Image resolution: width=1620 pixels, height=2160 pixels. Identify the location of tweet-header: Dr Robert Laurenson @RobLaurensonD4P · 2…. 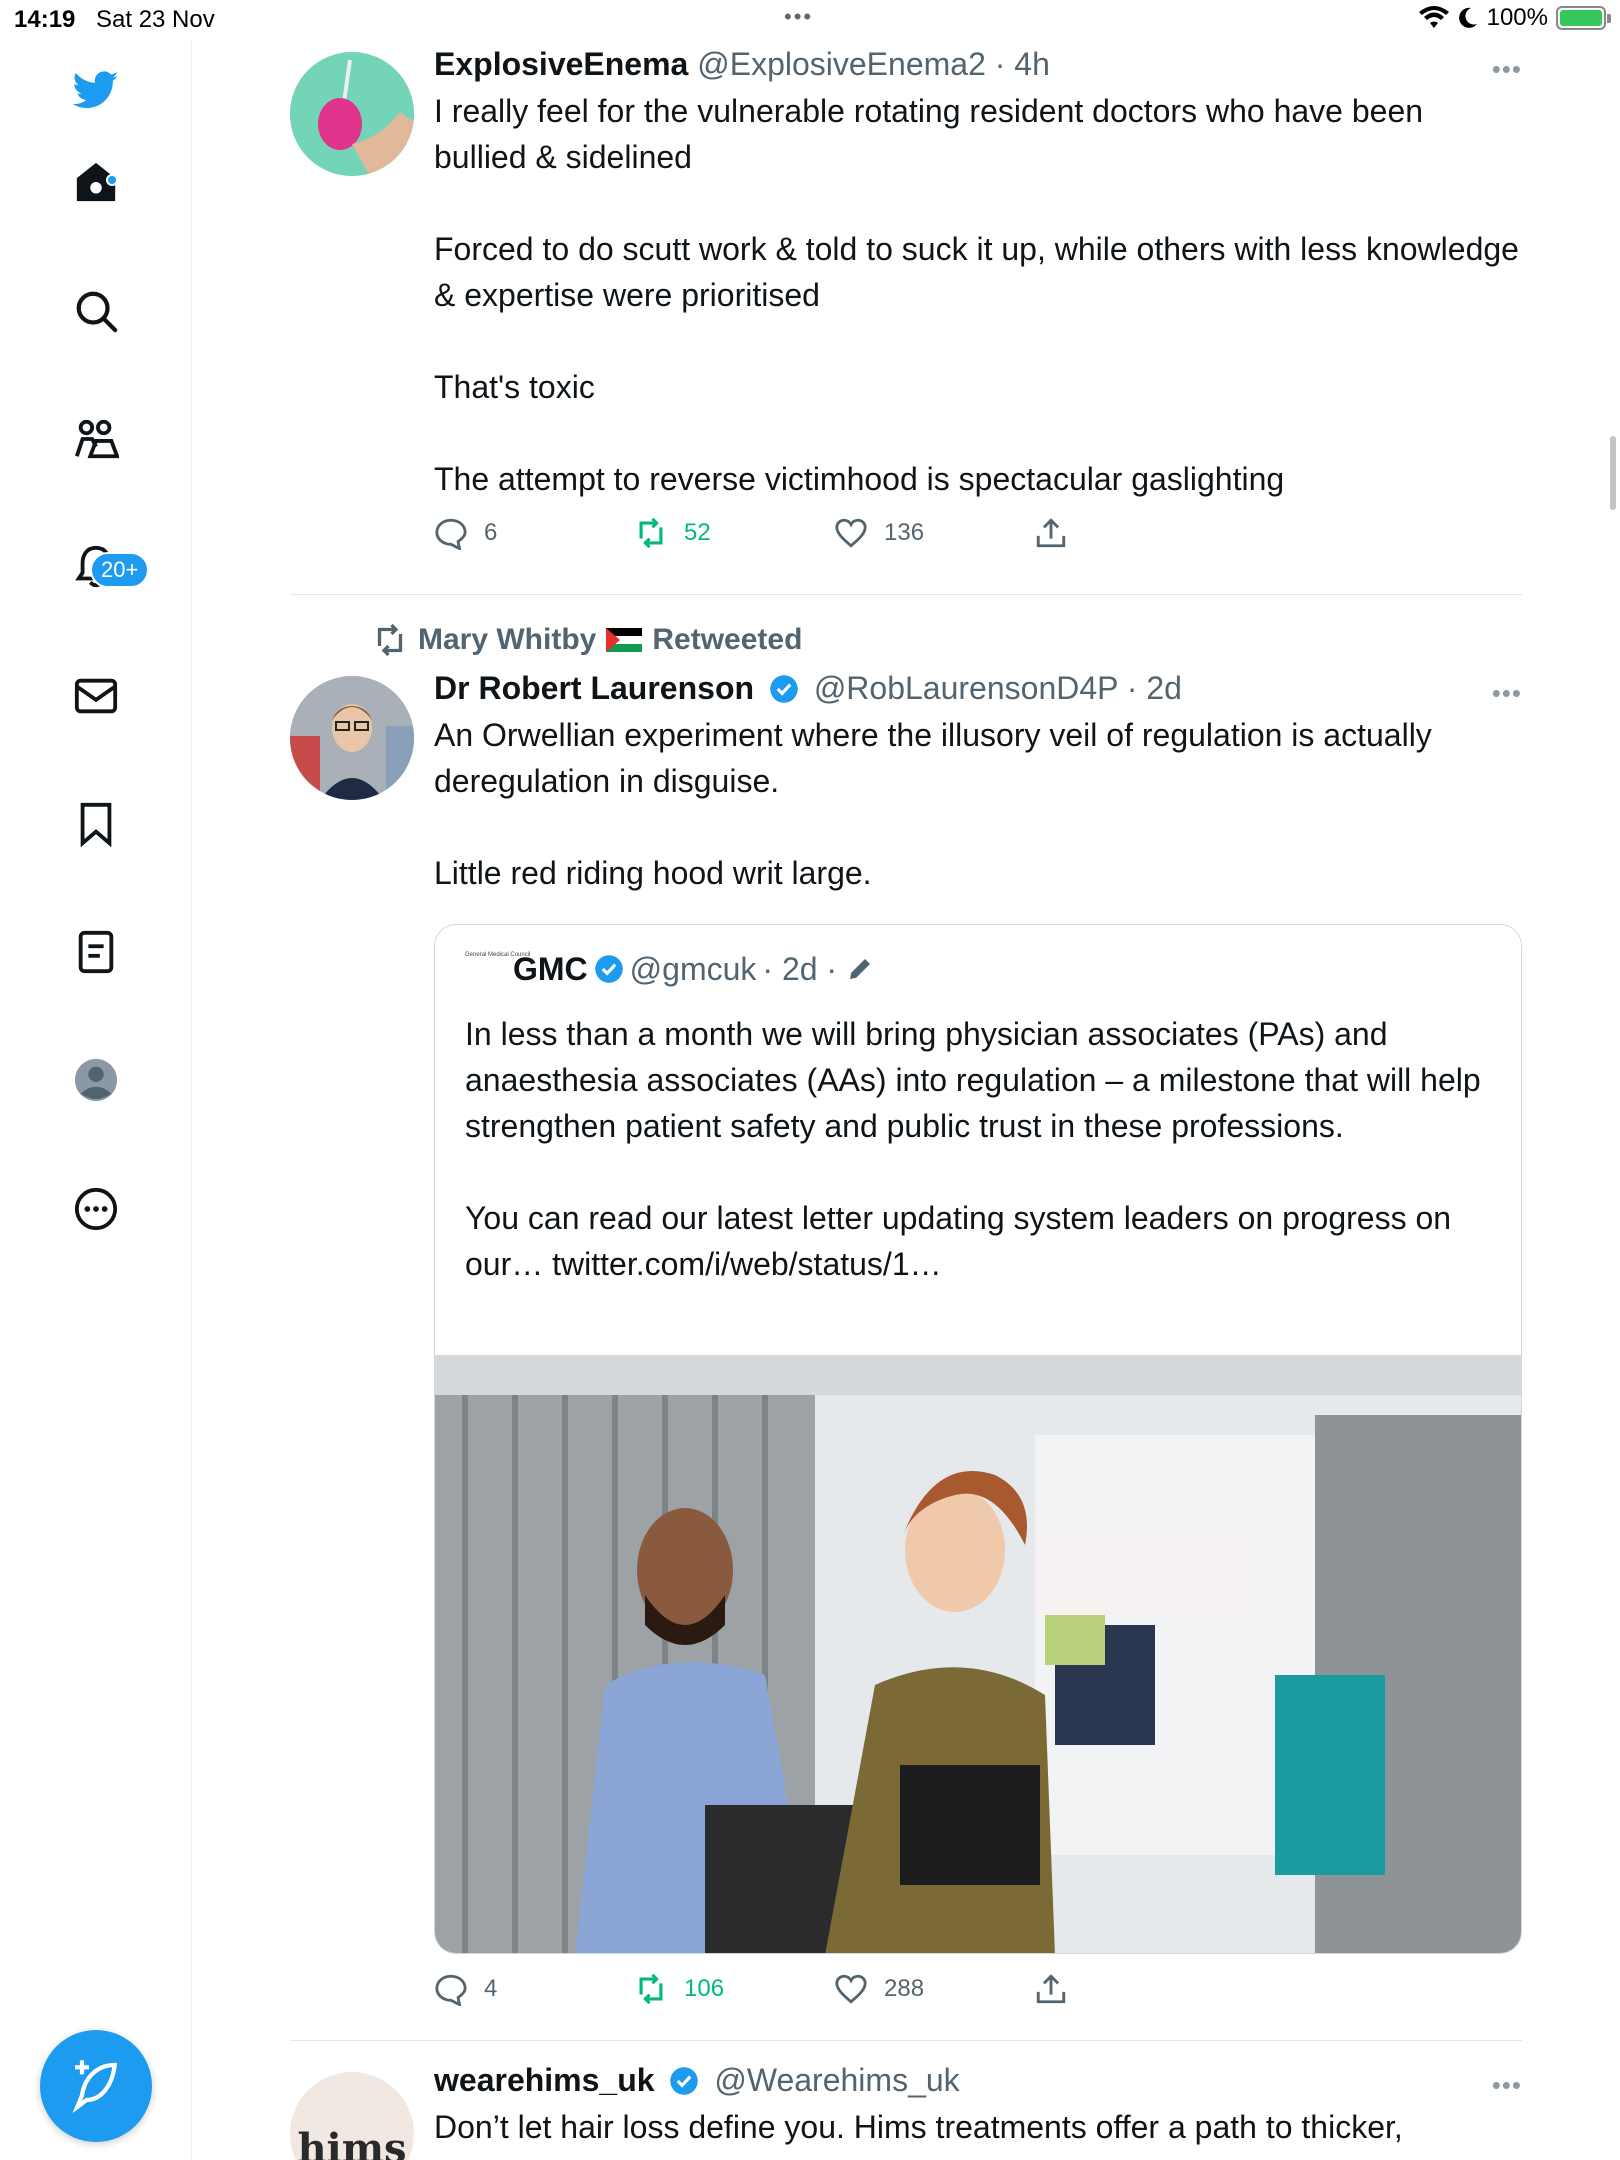
(978, 688).